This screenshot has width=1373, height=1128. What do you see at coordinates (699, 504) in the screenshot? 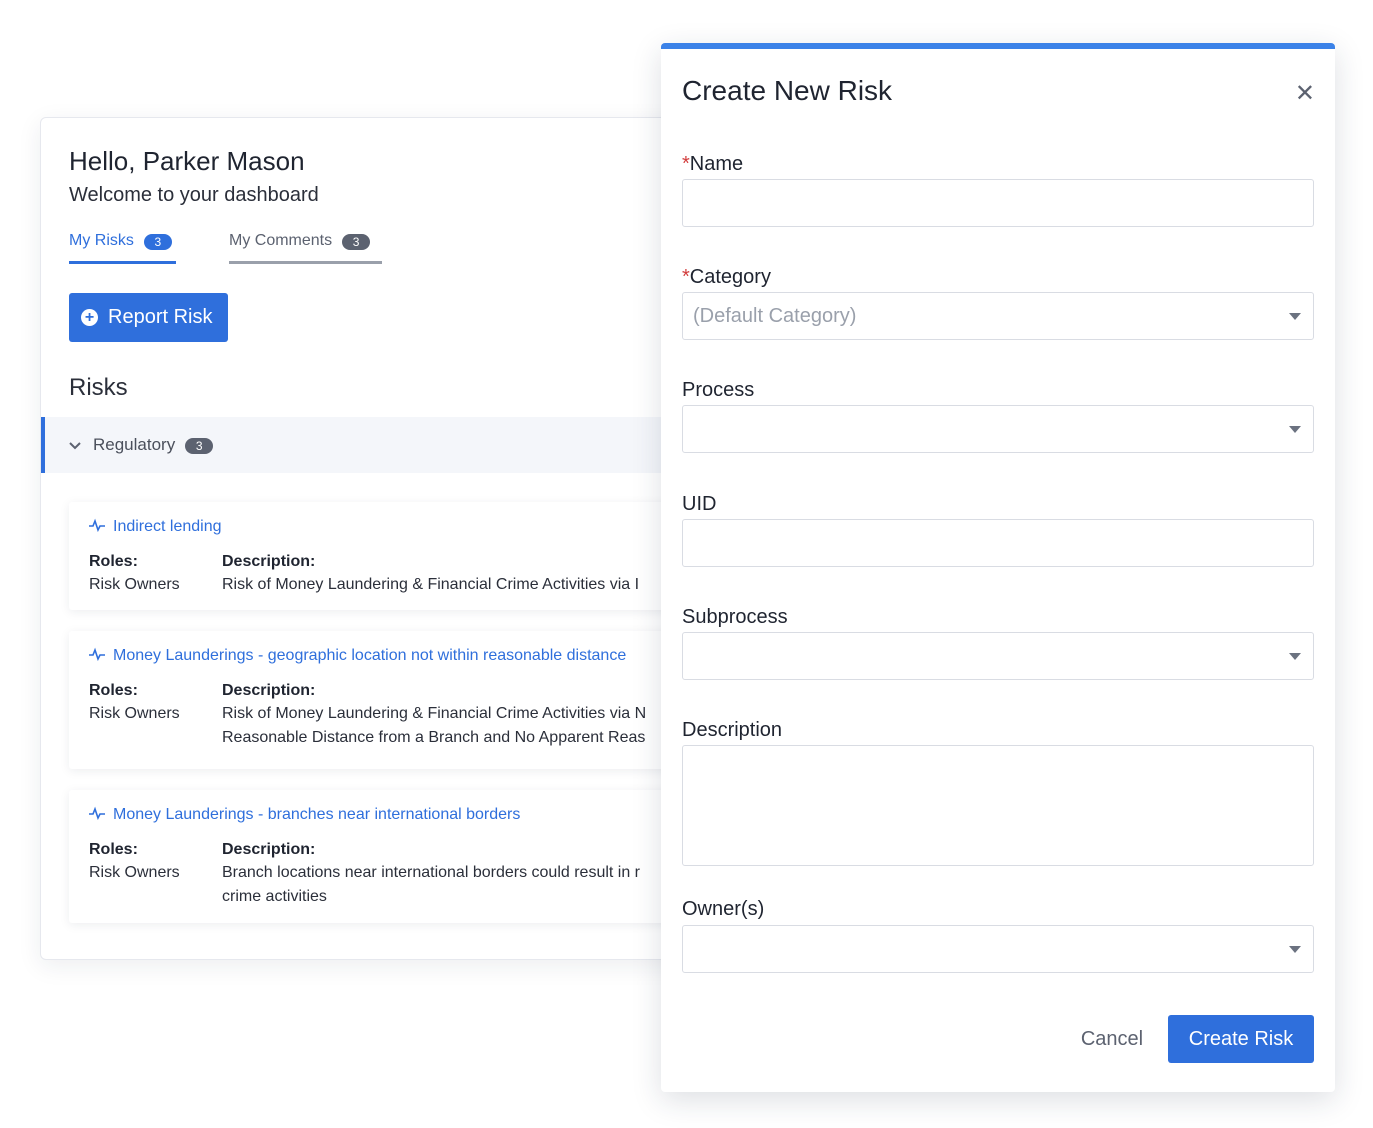
I see `uid-field-label: UID` at bounding box center [699, 504].